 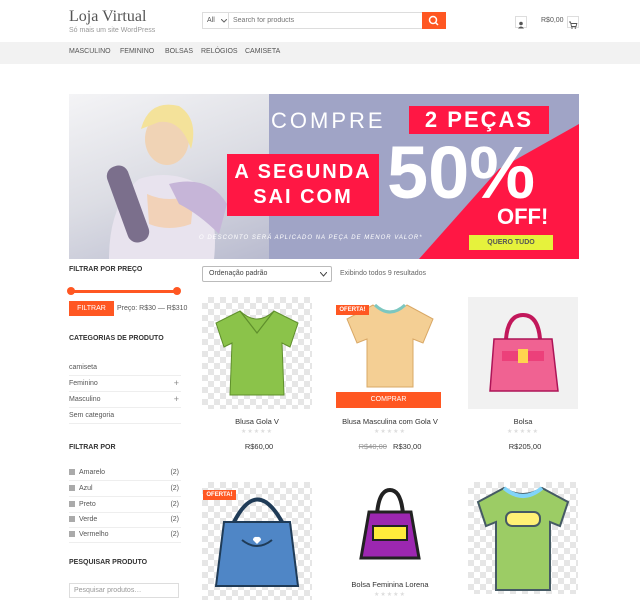 I want to click on product-name: Blusa Gola V, so click(x=257, y=421).